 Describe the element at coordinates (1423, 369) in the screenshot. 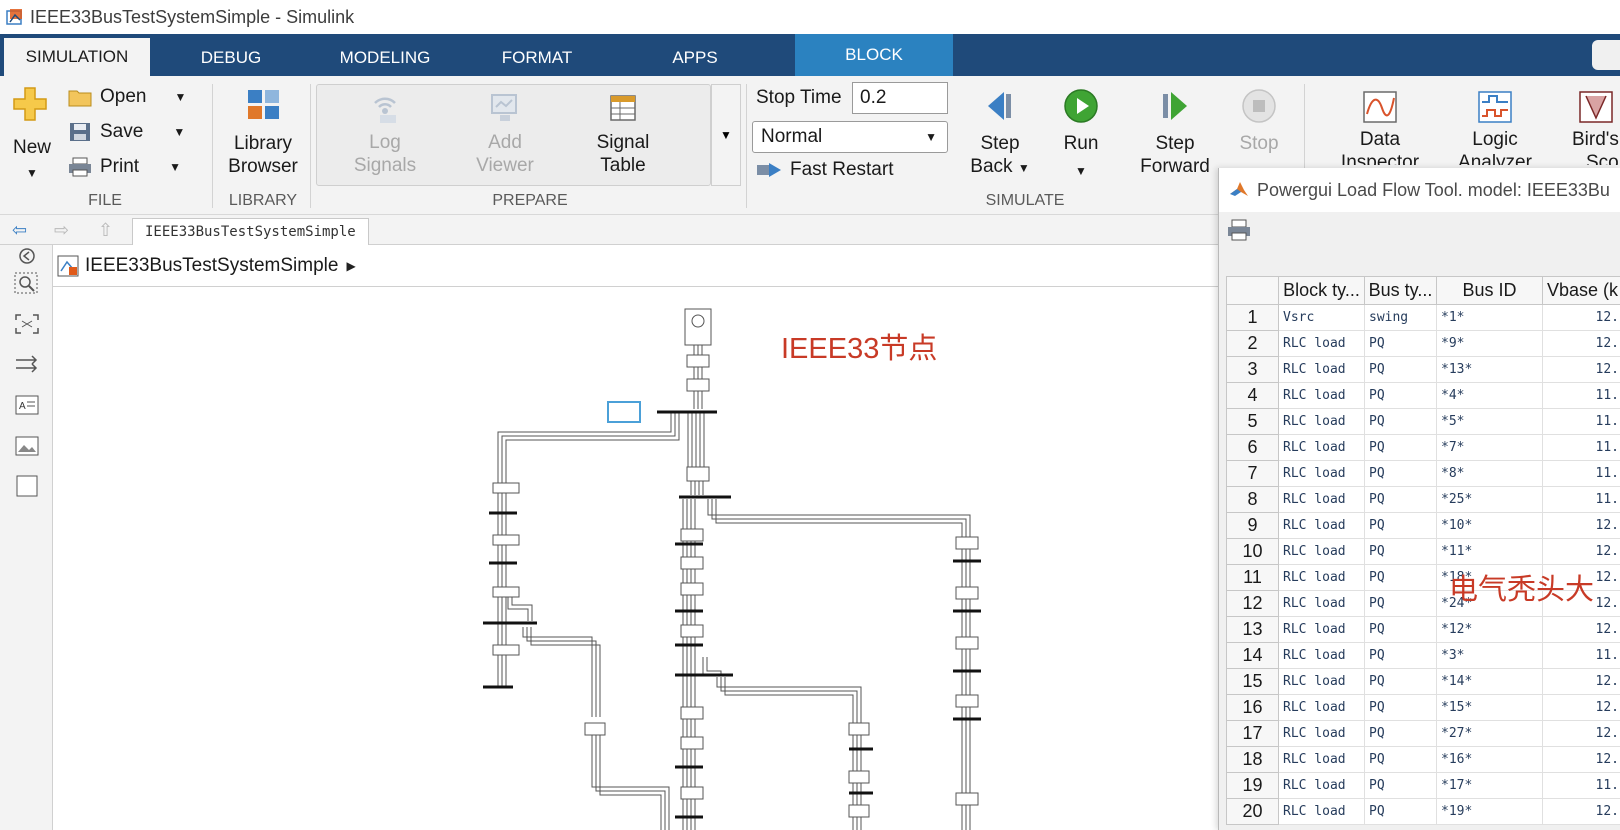

I see `table-row: 3 RLC load PQ *13* 12.` at that location.